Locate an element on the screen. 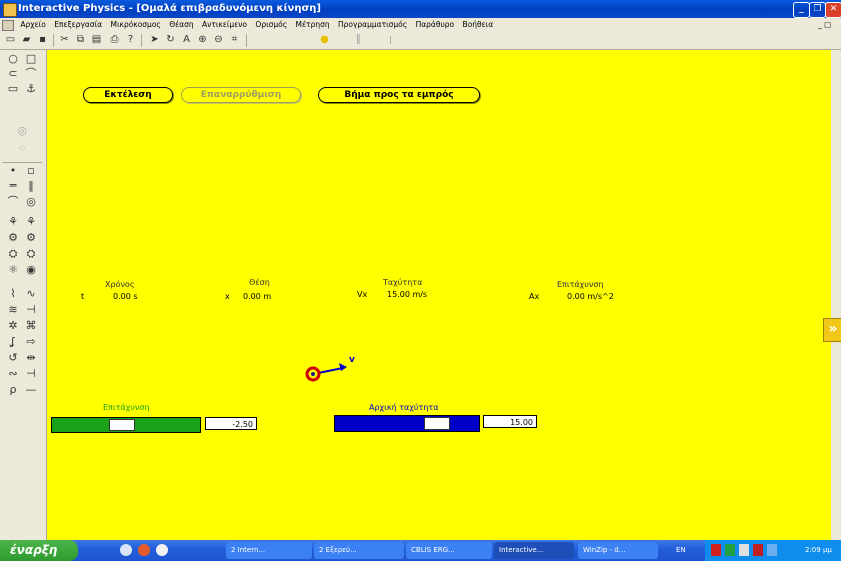 This screenshot has width=841, height=561. menu-object: Αντικείμενο is located at coordinates (224, 25).